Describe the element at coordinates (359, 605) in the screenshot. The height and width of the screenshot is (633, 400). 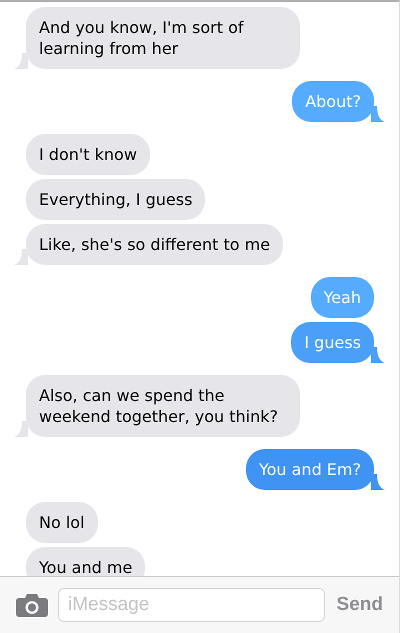
I see `send-button: Send` at that location.